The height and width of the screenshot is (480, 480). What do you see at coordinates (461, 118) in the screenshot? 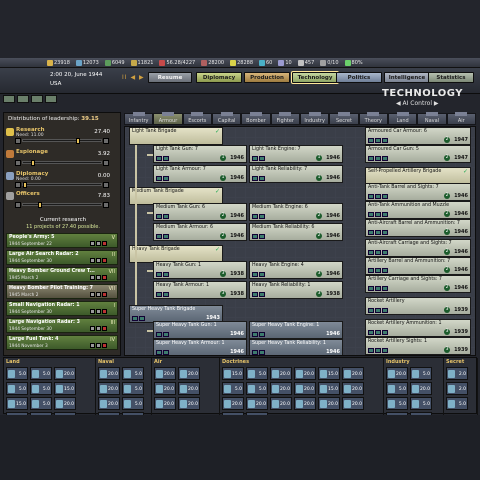
I see `category-tab-air: Air` at bounding box center [461, 118].